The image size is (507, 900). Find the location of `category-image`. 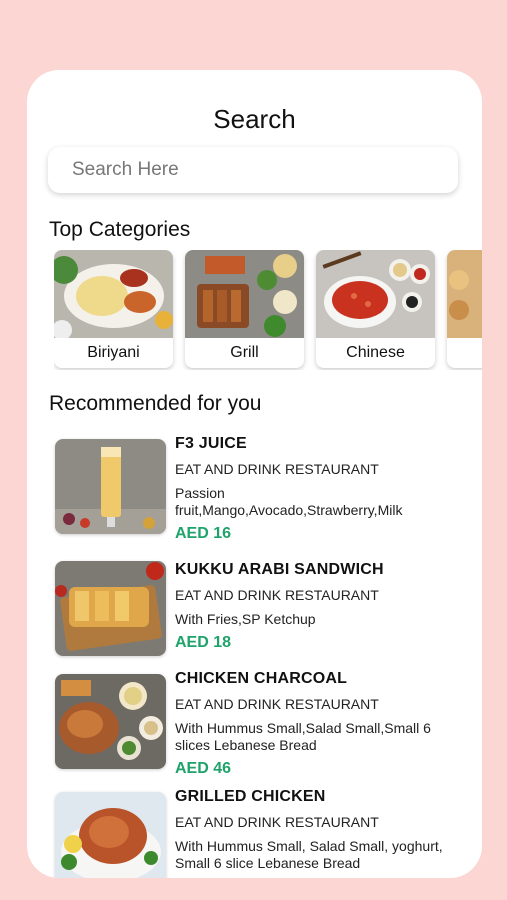

category-image is located at coordinates (464, 294).